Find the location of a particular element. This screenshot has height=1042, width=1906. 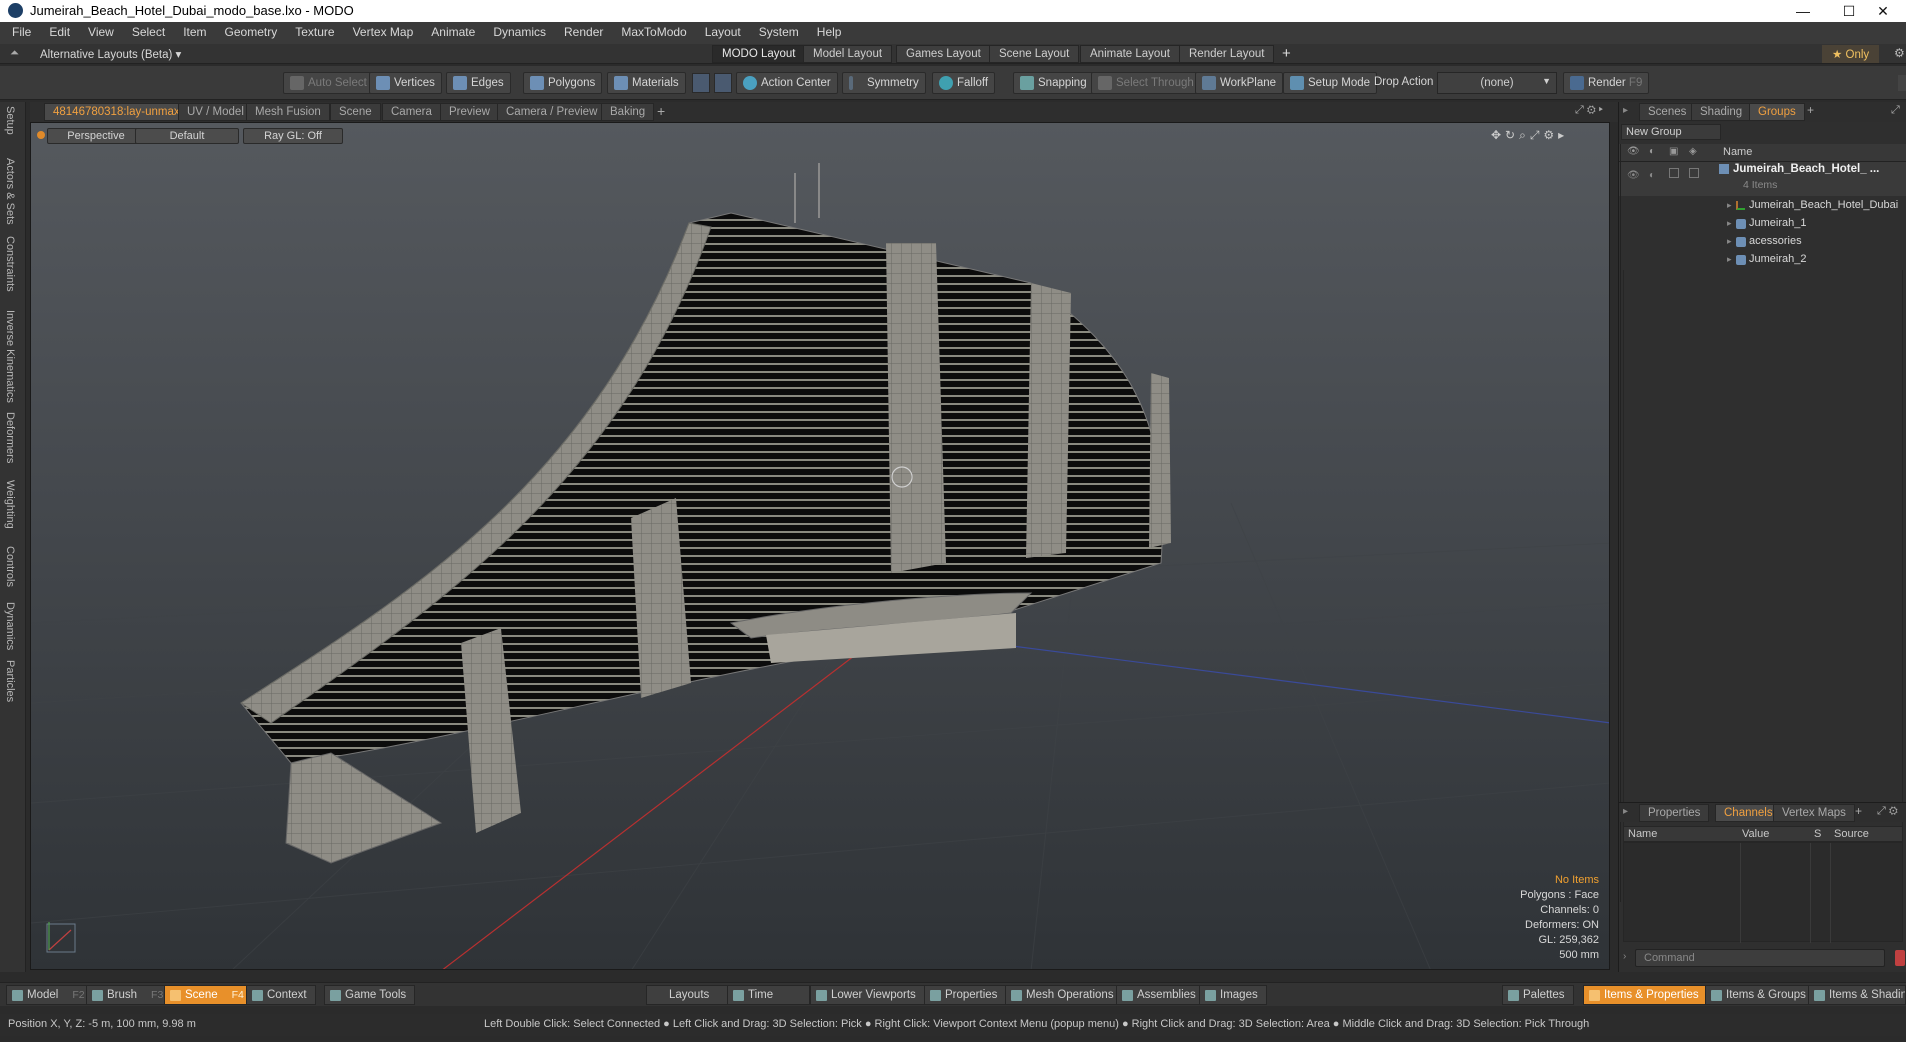

lock-checkbox is located at coordinates (1674, 173).